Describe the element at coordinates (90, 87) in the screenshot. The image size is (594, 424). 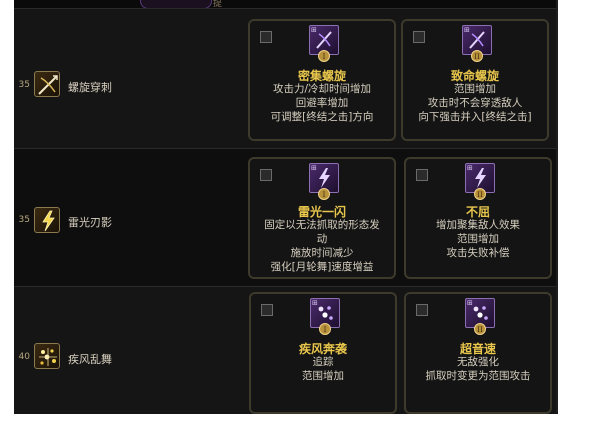
I see `skill-name: 螺旋穿刺` at that location.